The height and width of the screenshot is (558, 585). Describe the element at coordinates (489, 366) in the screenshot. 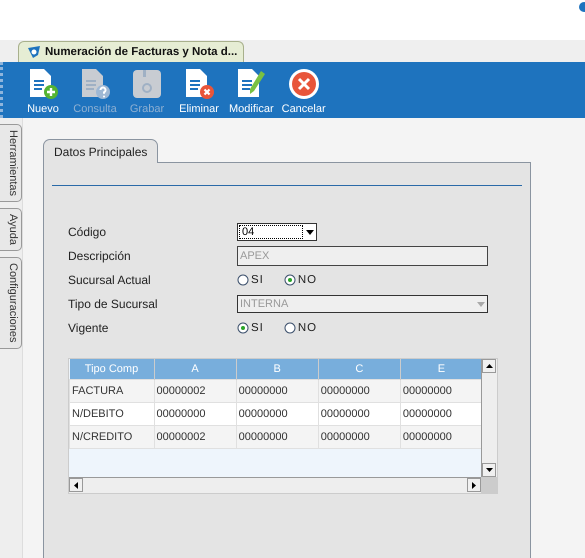

I see `up-arrow-icon` at that location.